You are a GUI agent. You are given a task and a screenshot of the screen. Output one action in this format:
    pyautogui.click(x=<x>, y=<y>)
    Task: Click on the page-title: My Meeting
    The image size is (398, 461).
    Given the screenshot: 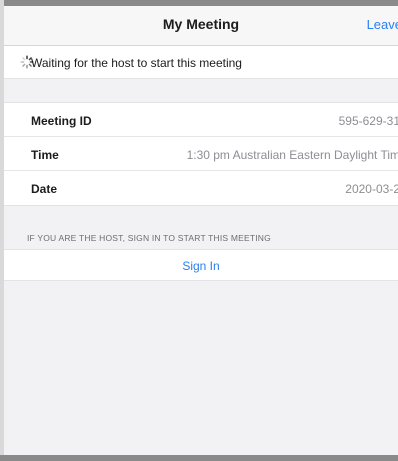 What is the action you would take?
    pyautogui.click(x=201, y=24)
    